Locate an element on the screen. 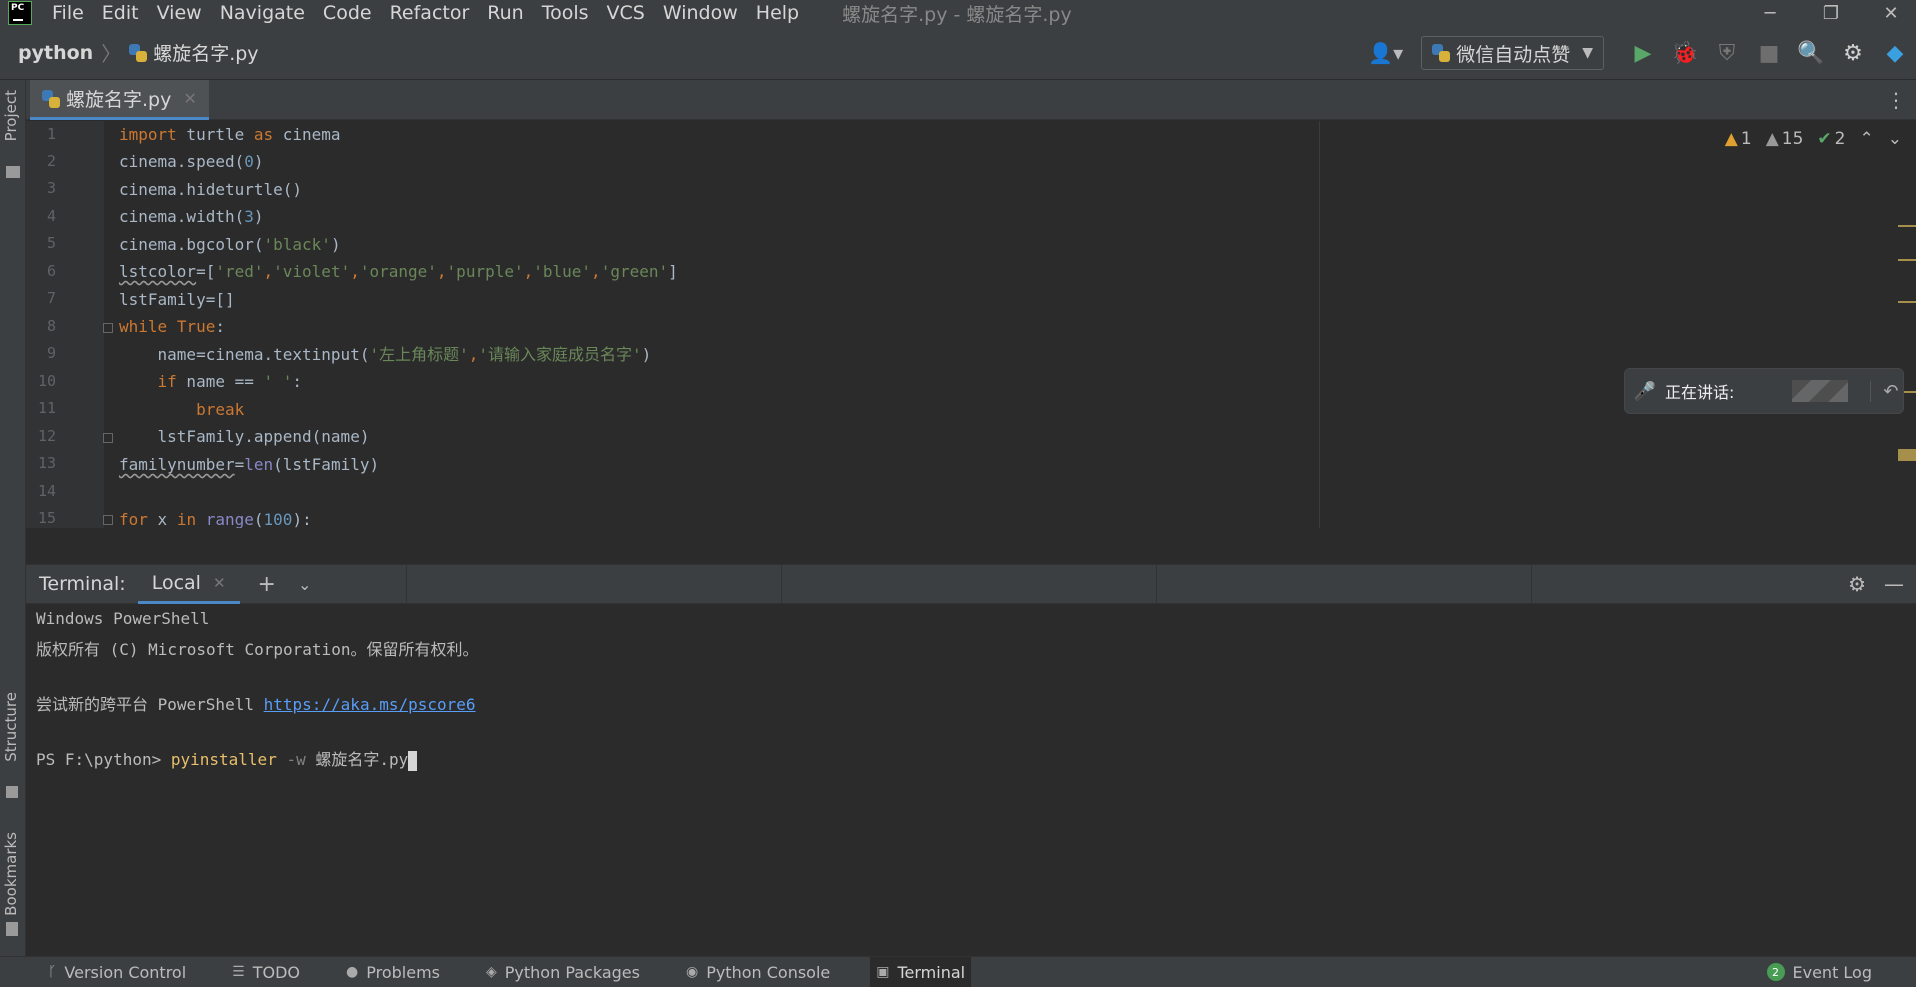  code-line-1: import turtle as cinema is located at coordinates (230, 134).